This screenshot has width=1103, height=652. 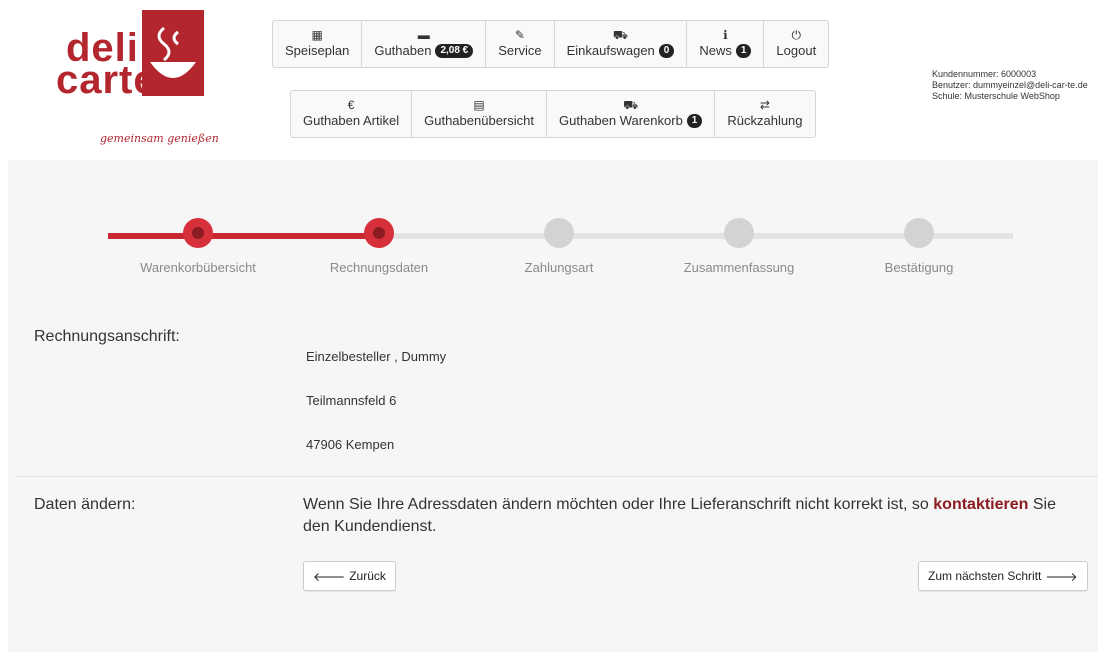 I want to click on billing-heading: Rechnungsanschrift:, so click(x=107, y=336).